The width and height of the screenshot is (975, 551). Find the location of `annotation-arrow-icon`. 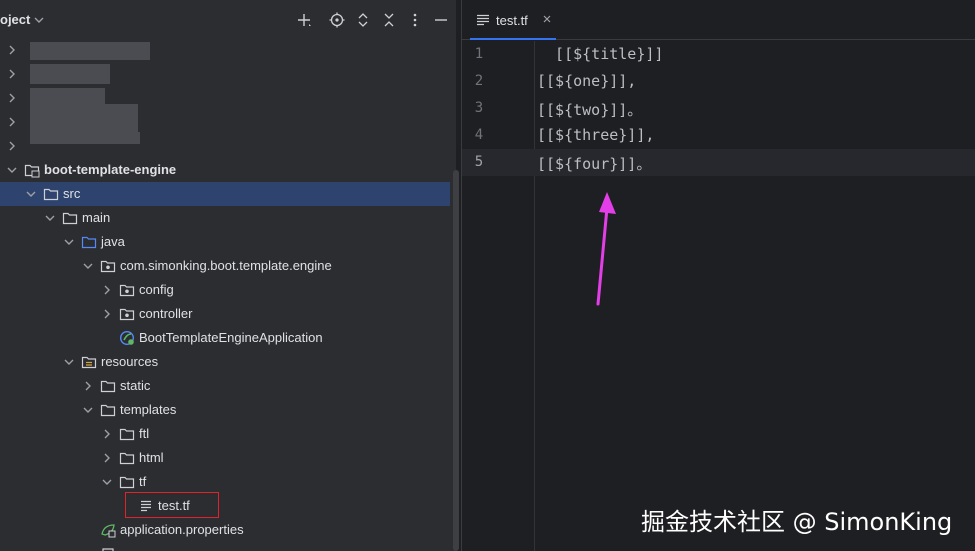

annotation-arrow-icon is located at coordinates (606, 249).